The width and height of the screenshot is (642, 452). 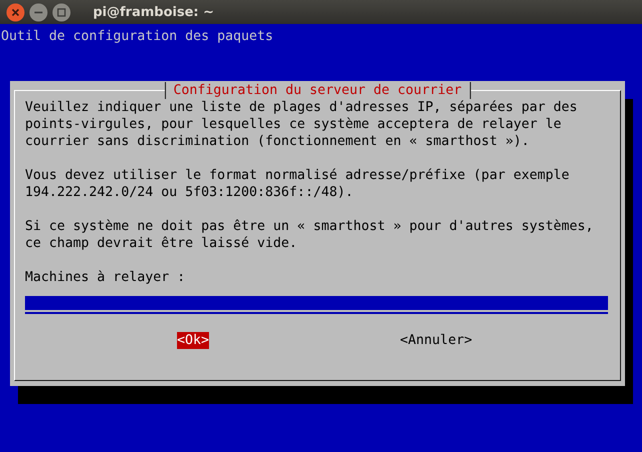 I want to click on dialog-paragraph: Vous devez utiliser le format normalisé adresse/préfixe (par exemple 194.222.242.0/24 ou 5f03:1200:836f::/48)., so click(x=297, y=184).